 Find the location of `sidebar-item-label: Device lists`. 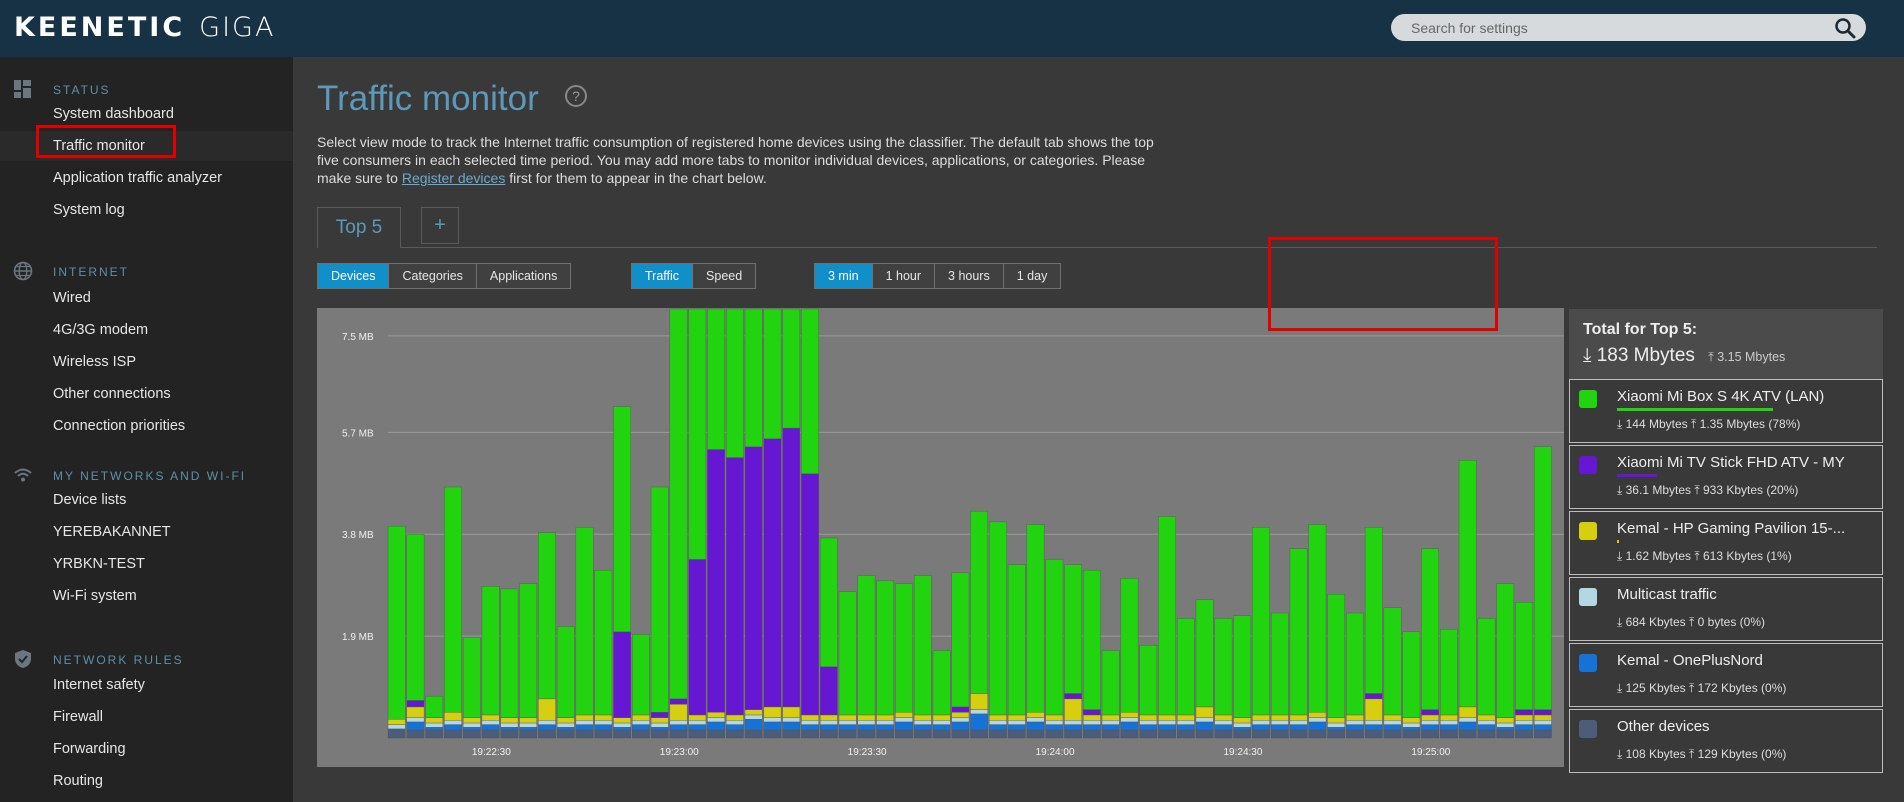

sidebar-item-label: Device lists is located at coordinates (90, 500).